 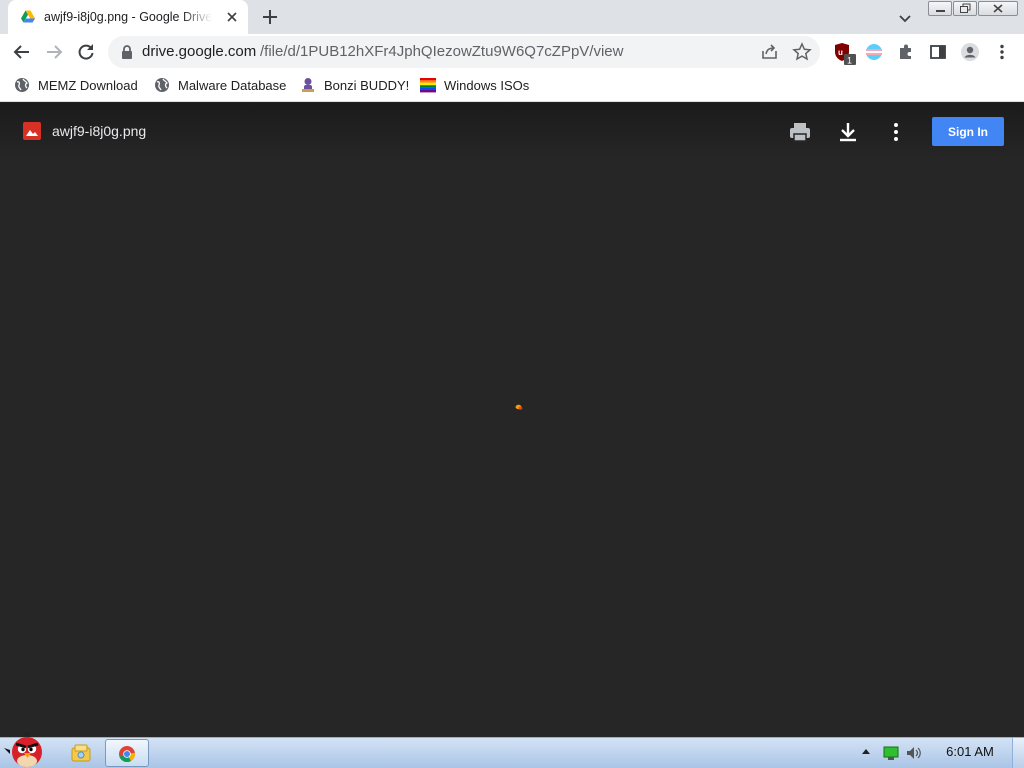 I want to click on volume-icon, so click(x=914, y=753).